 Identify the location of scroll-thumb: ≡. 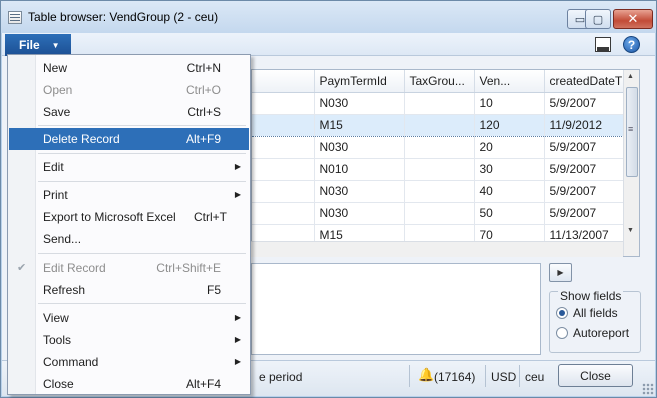
(632, 132).